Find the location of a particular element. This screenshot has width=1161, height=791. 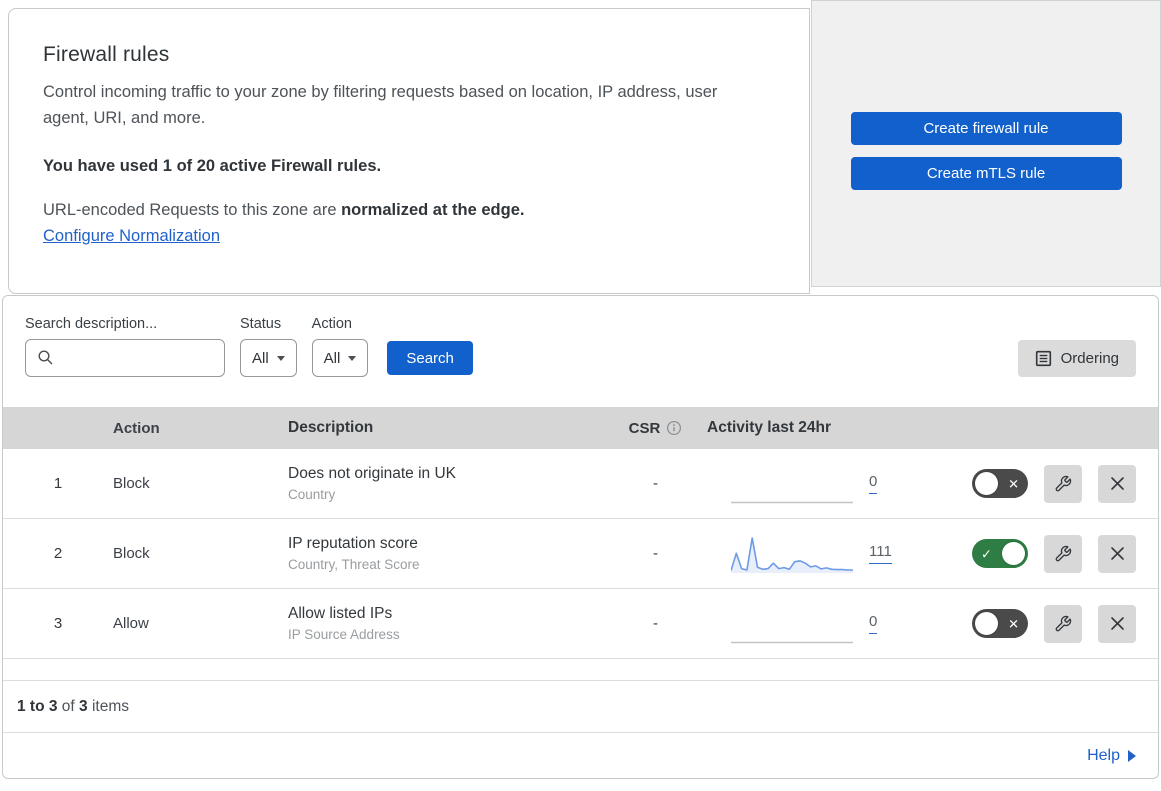

create-mtls-rule-button: Create mTLS rule is located at coordinates (986, 173).